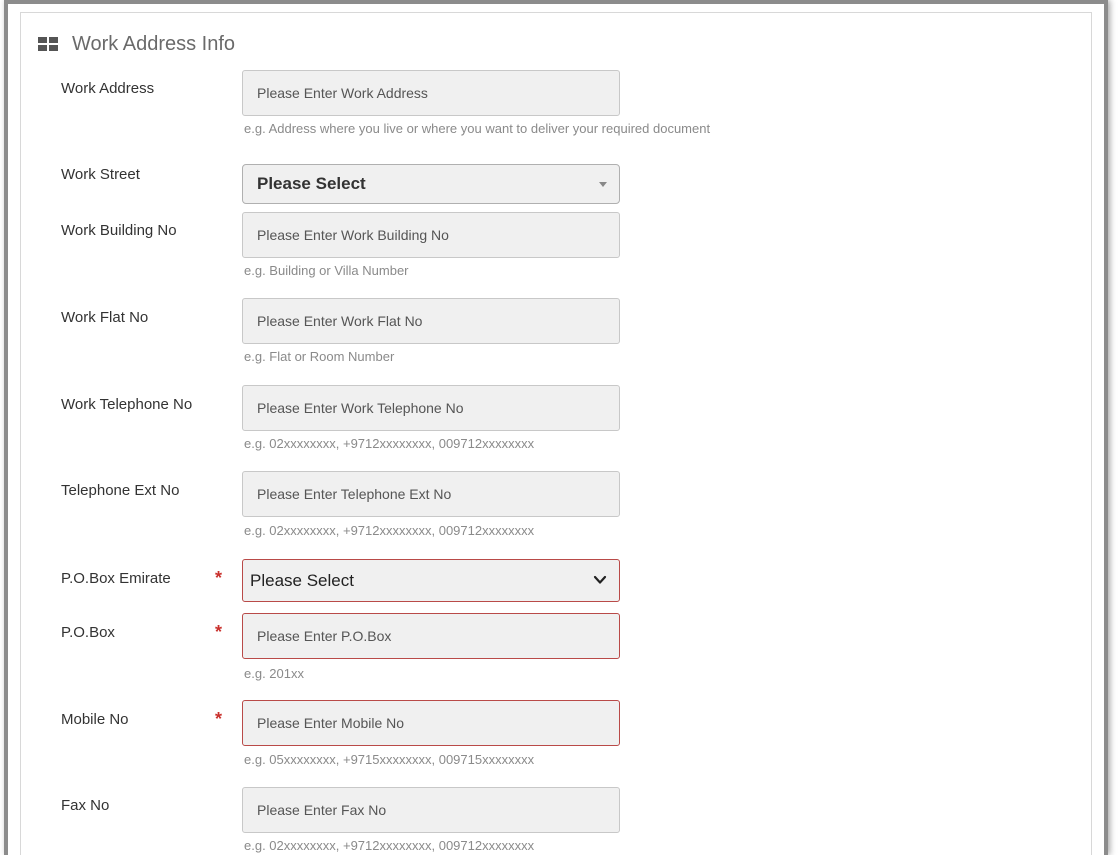 This screenshot has width=1120, height=855. Describe the element at coordinates (108, 88) in the screenshot. I see `work-address-label: Work Address` at that location.